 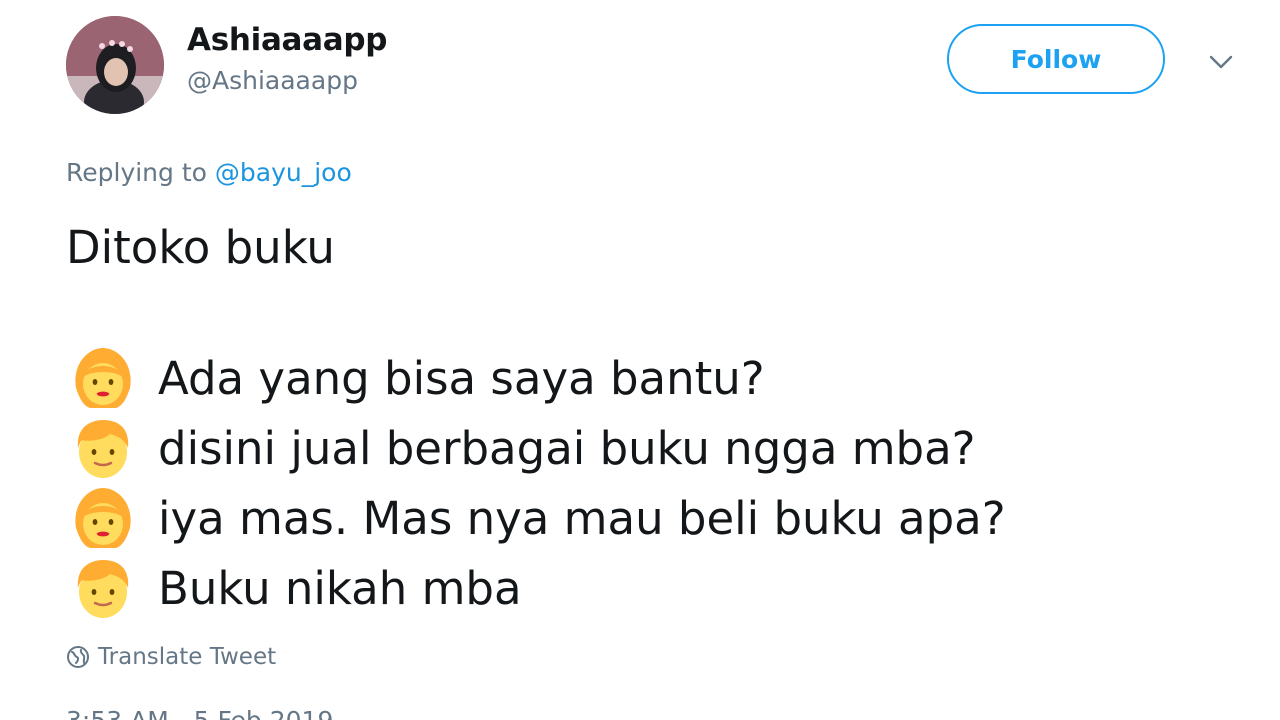 What do you see at coordinates (287, 40) in the screenshot?
I see `display-name: Ashiaaaapp` at bounding box center [287, 40].